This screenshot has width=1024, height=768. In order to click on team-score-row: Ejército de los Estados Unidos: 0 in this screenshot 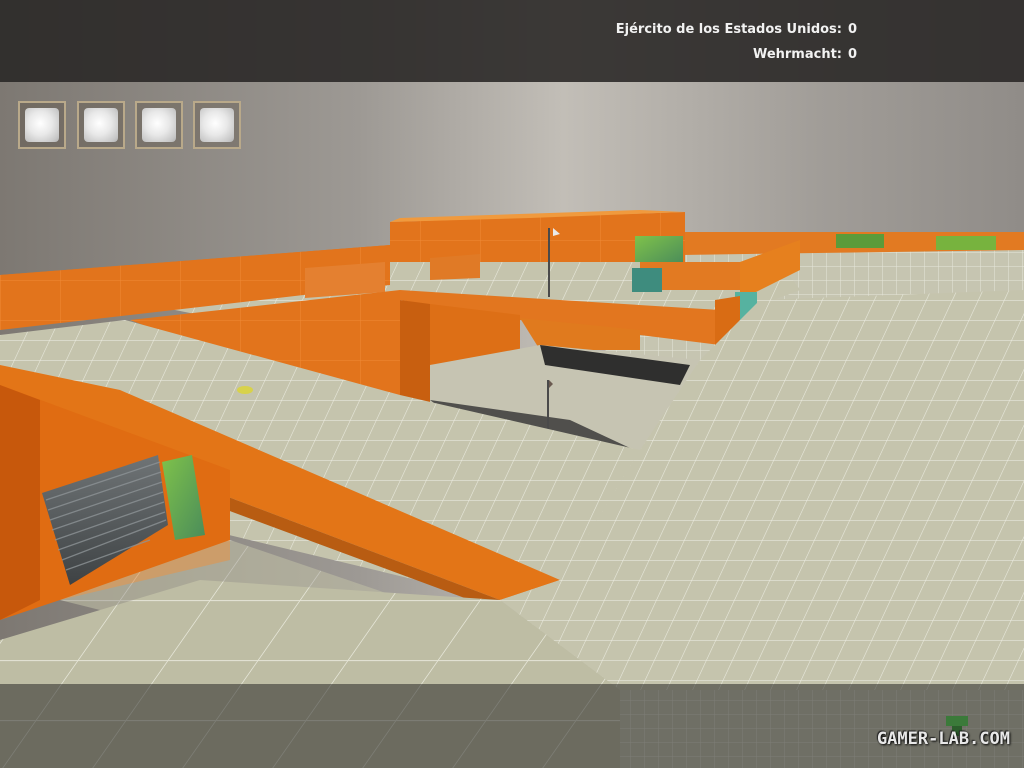, I will do `click(710, 32)`.